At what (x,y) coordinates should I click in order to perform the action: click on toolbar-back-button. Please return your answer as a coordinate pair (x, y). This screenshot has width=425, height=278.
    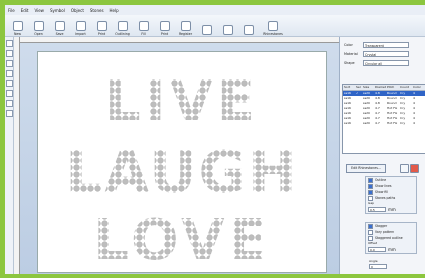
    Looking at the image, I should click on (206, 26).